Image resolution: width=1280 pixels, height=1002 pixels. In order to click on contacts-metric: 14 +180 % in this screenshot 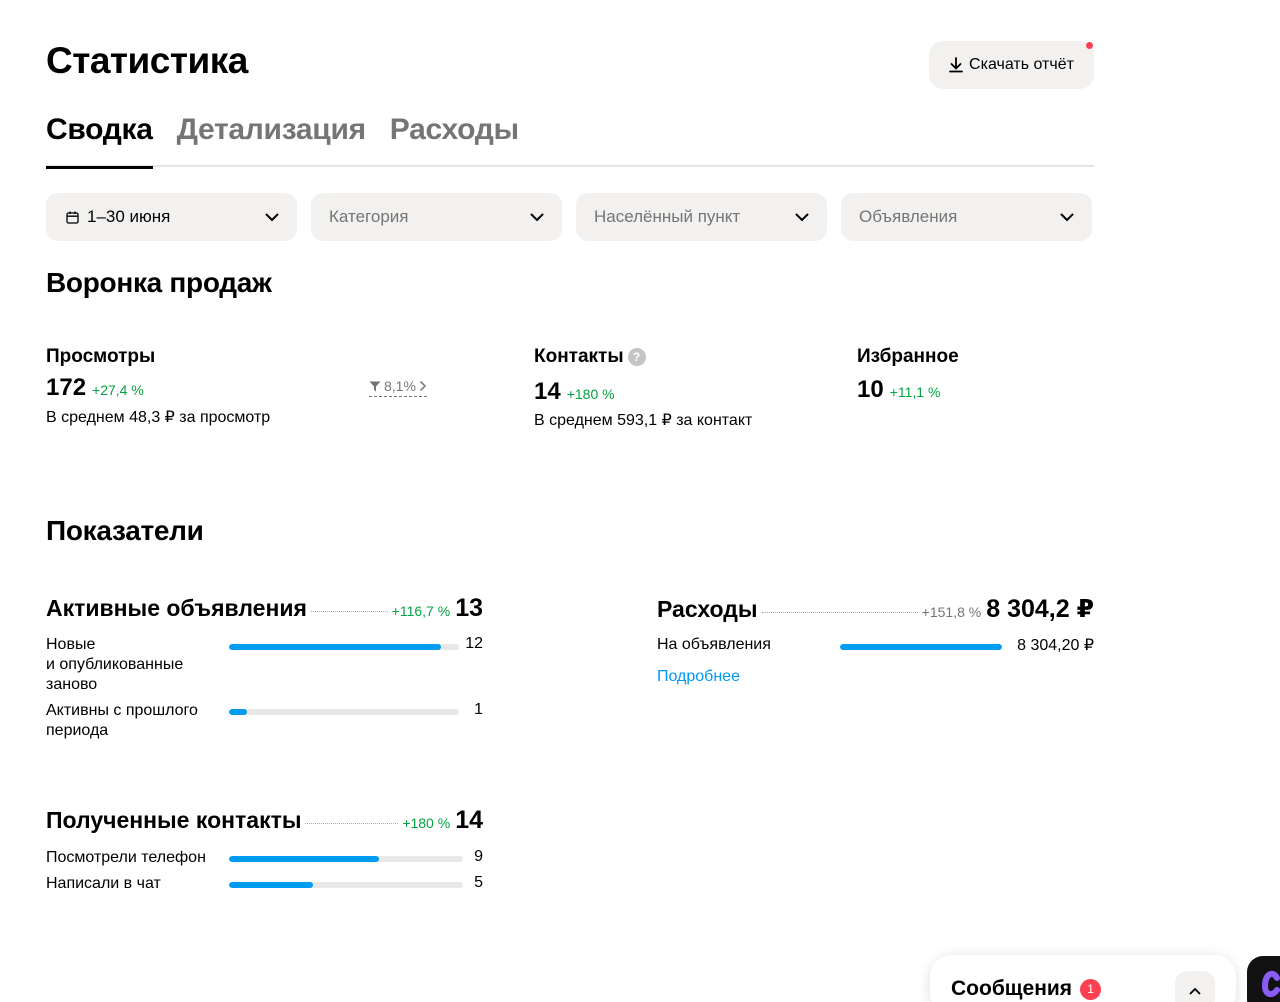, I will do `click(574, 392)`.